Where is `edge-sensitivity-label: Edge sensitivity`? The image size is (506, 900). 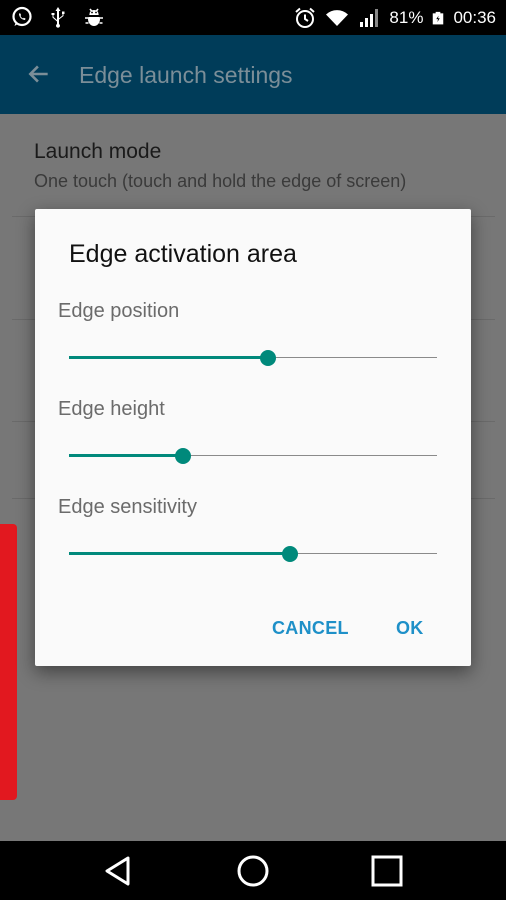 edge-sensitivity-label: Edge sensitivity is located at coordinates (127, 507).